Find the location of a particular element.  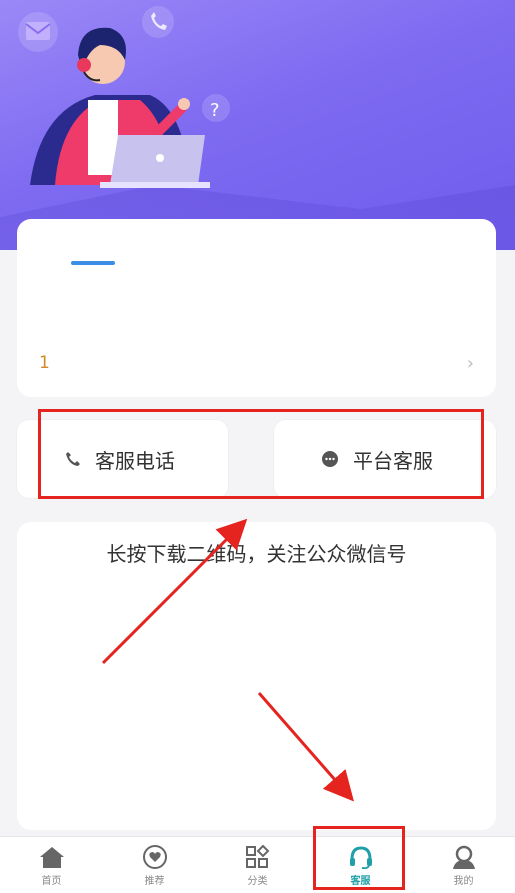

bottom-tab-bar: 首页 推荐 分类 客服 我的 is located at coordinates (257, 864).